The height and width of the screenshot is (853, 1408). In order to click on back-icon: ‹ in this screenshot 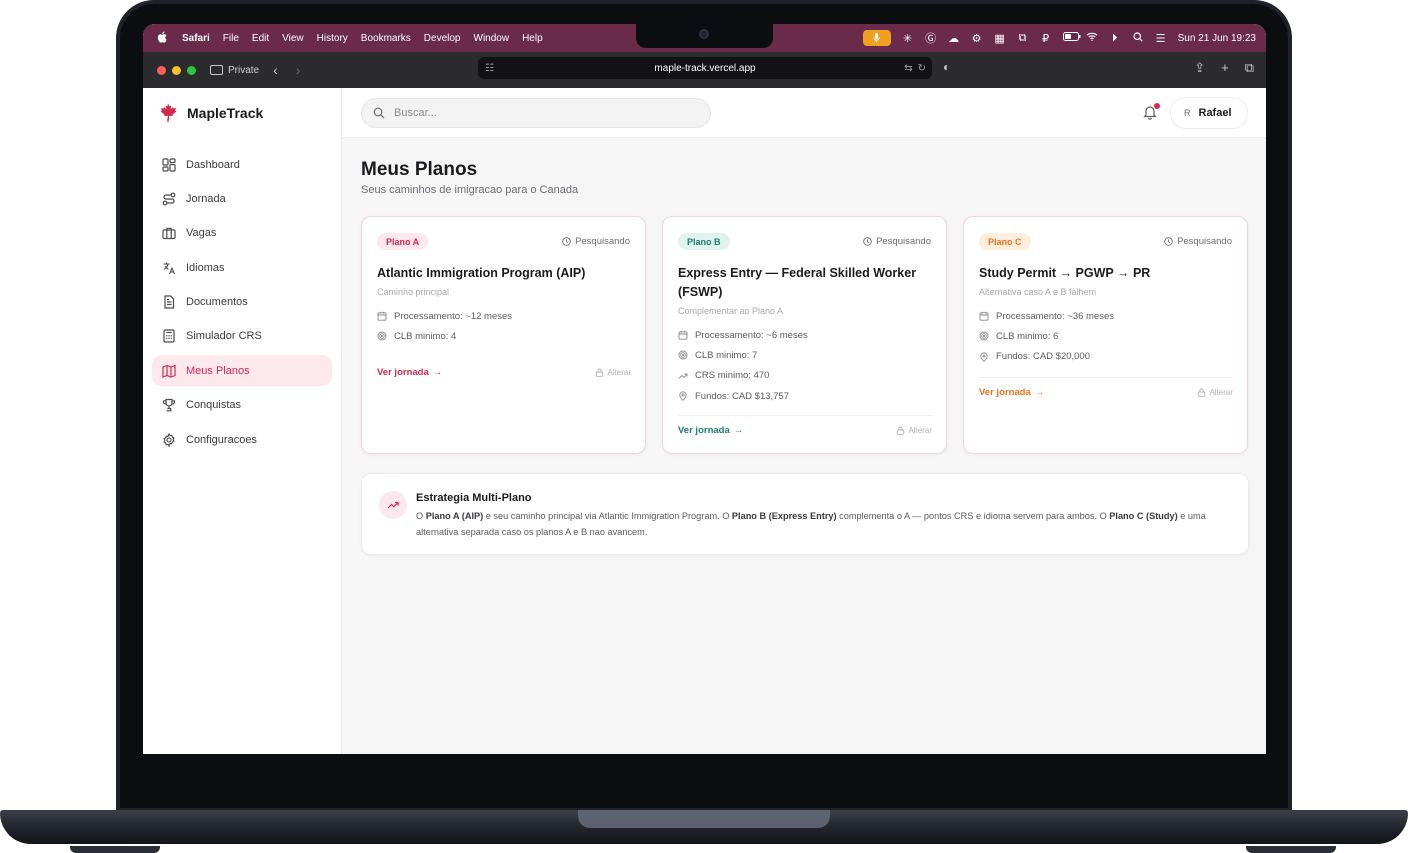, I will do `click(275, 70)`.